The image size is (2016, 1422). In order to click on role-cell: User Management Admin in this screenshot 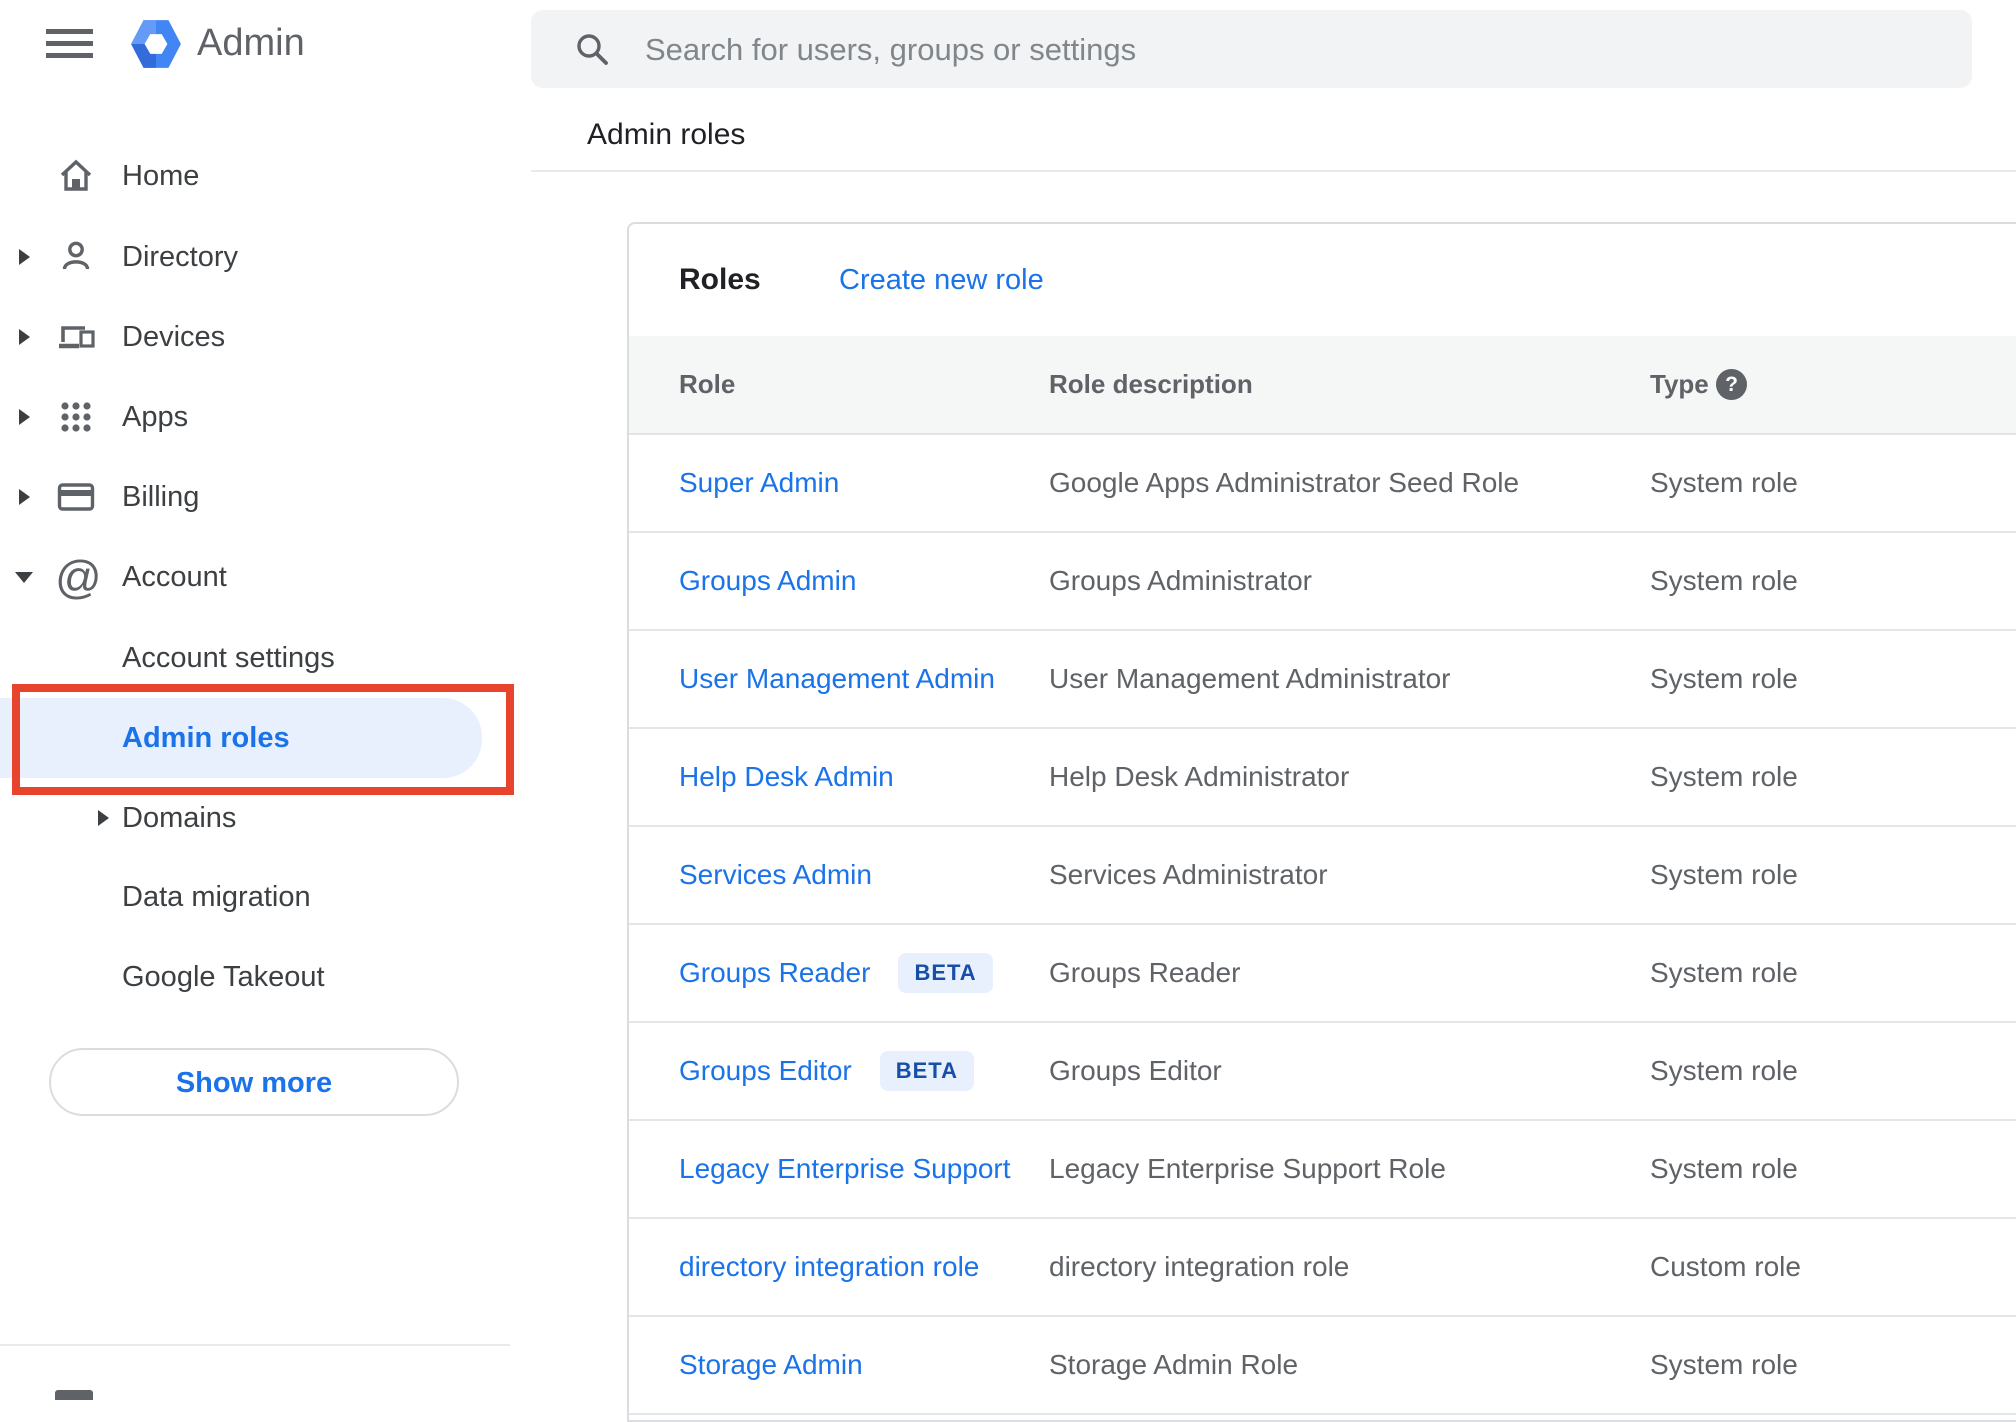, I will do `click(837, 679)`.